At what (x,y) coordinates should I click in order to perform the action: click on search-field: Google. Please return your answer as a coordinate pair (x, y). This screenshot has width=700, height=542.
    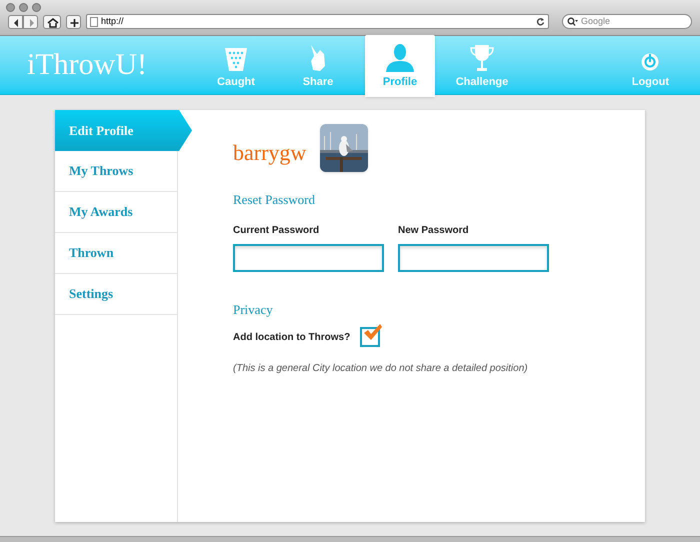
    Looking at the image, I should click on (627, 21).